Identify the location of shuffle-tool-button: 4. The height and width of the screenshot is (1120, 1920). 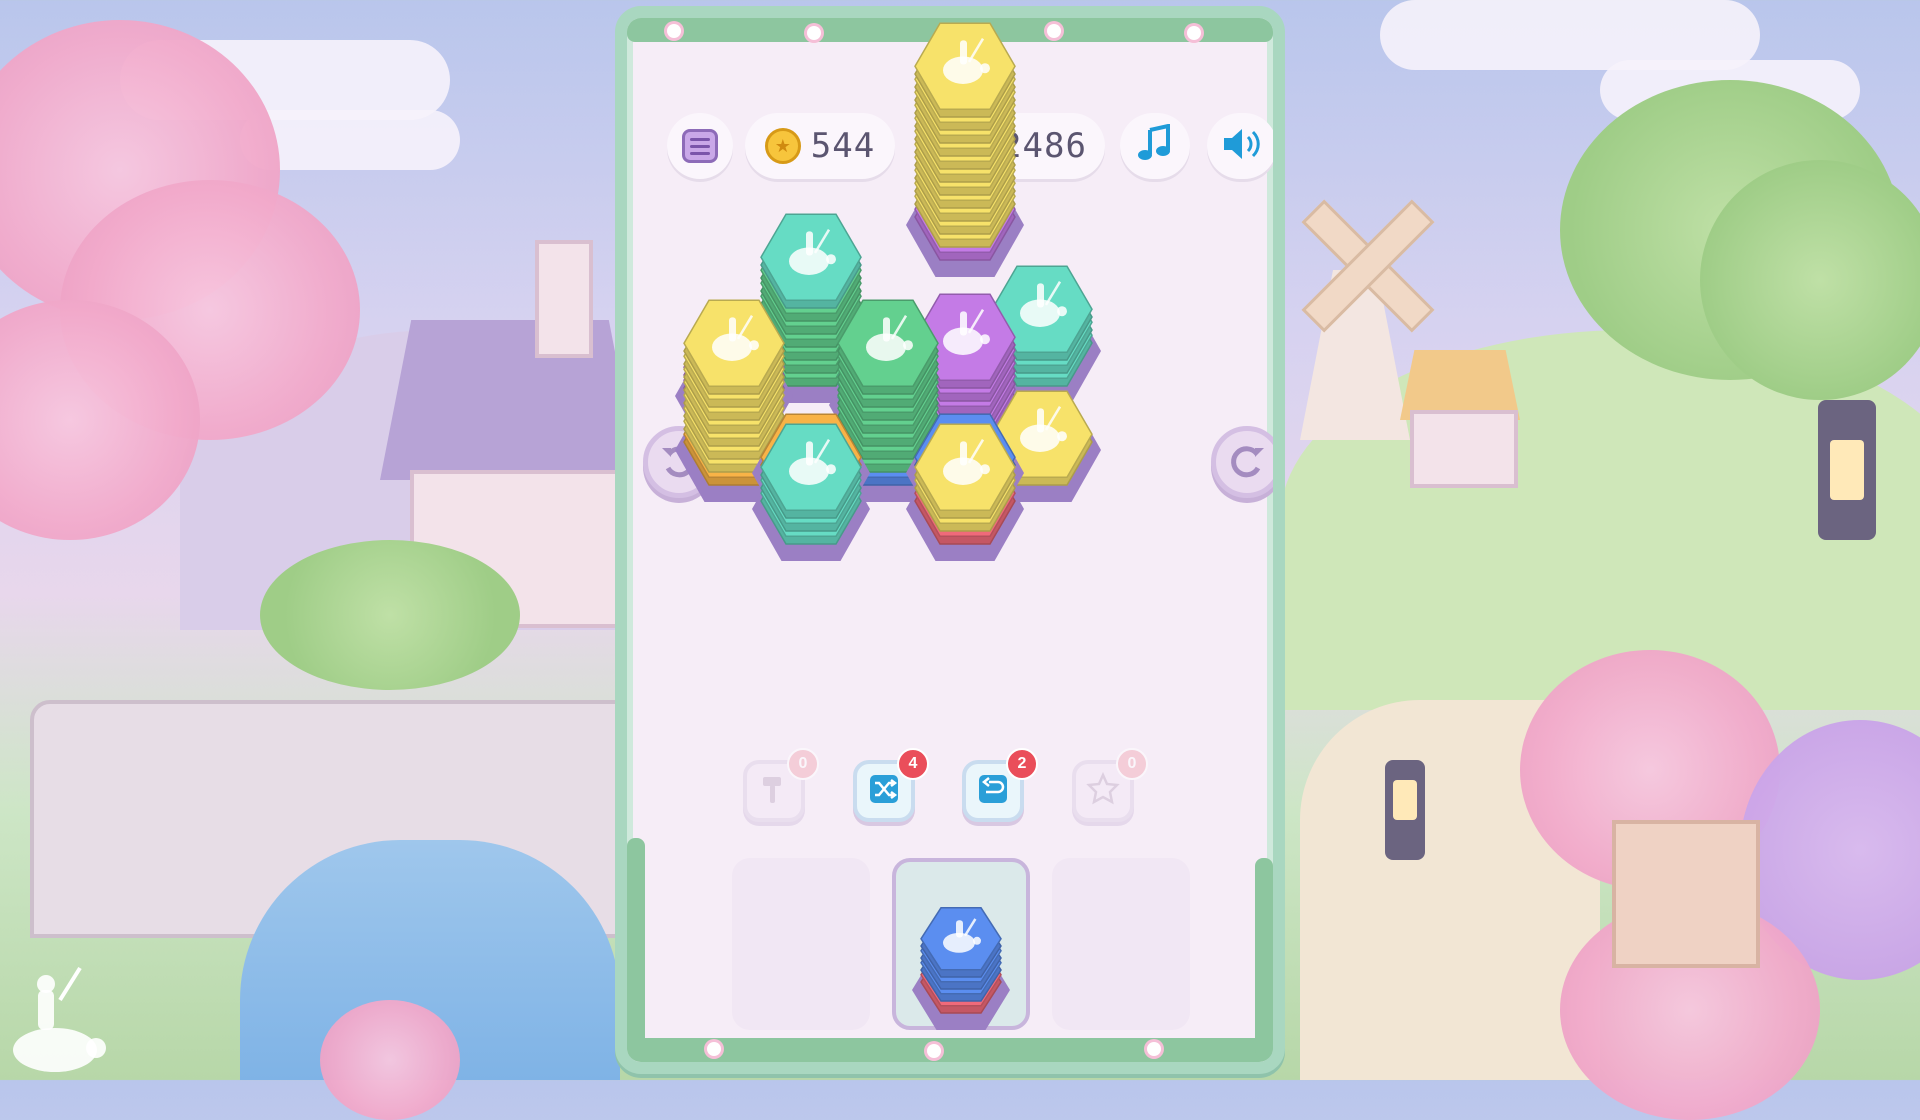
(891, 785).